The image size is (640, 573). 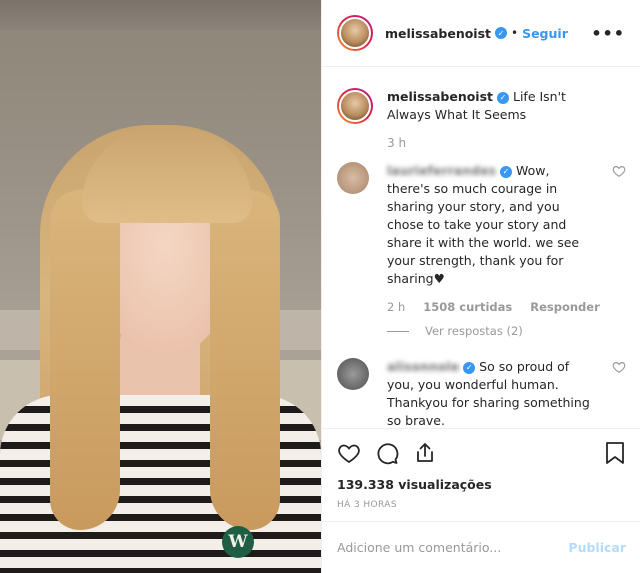 I want to click on share-icon, so click(x=425, y=453).